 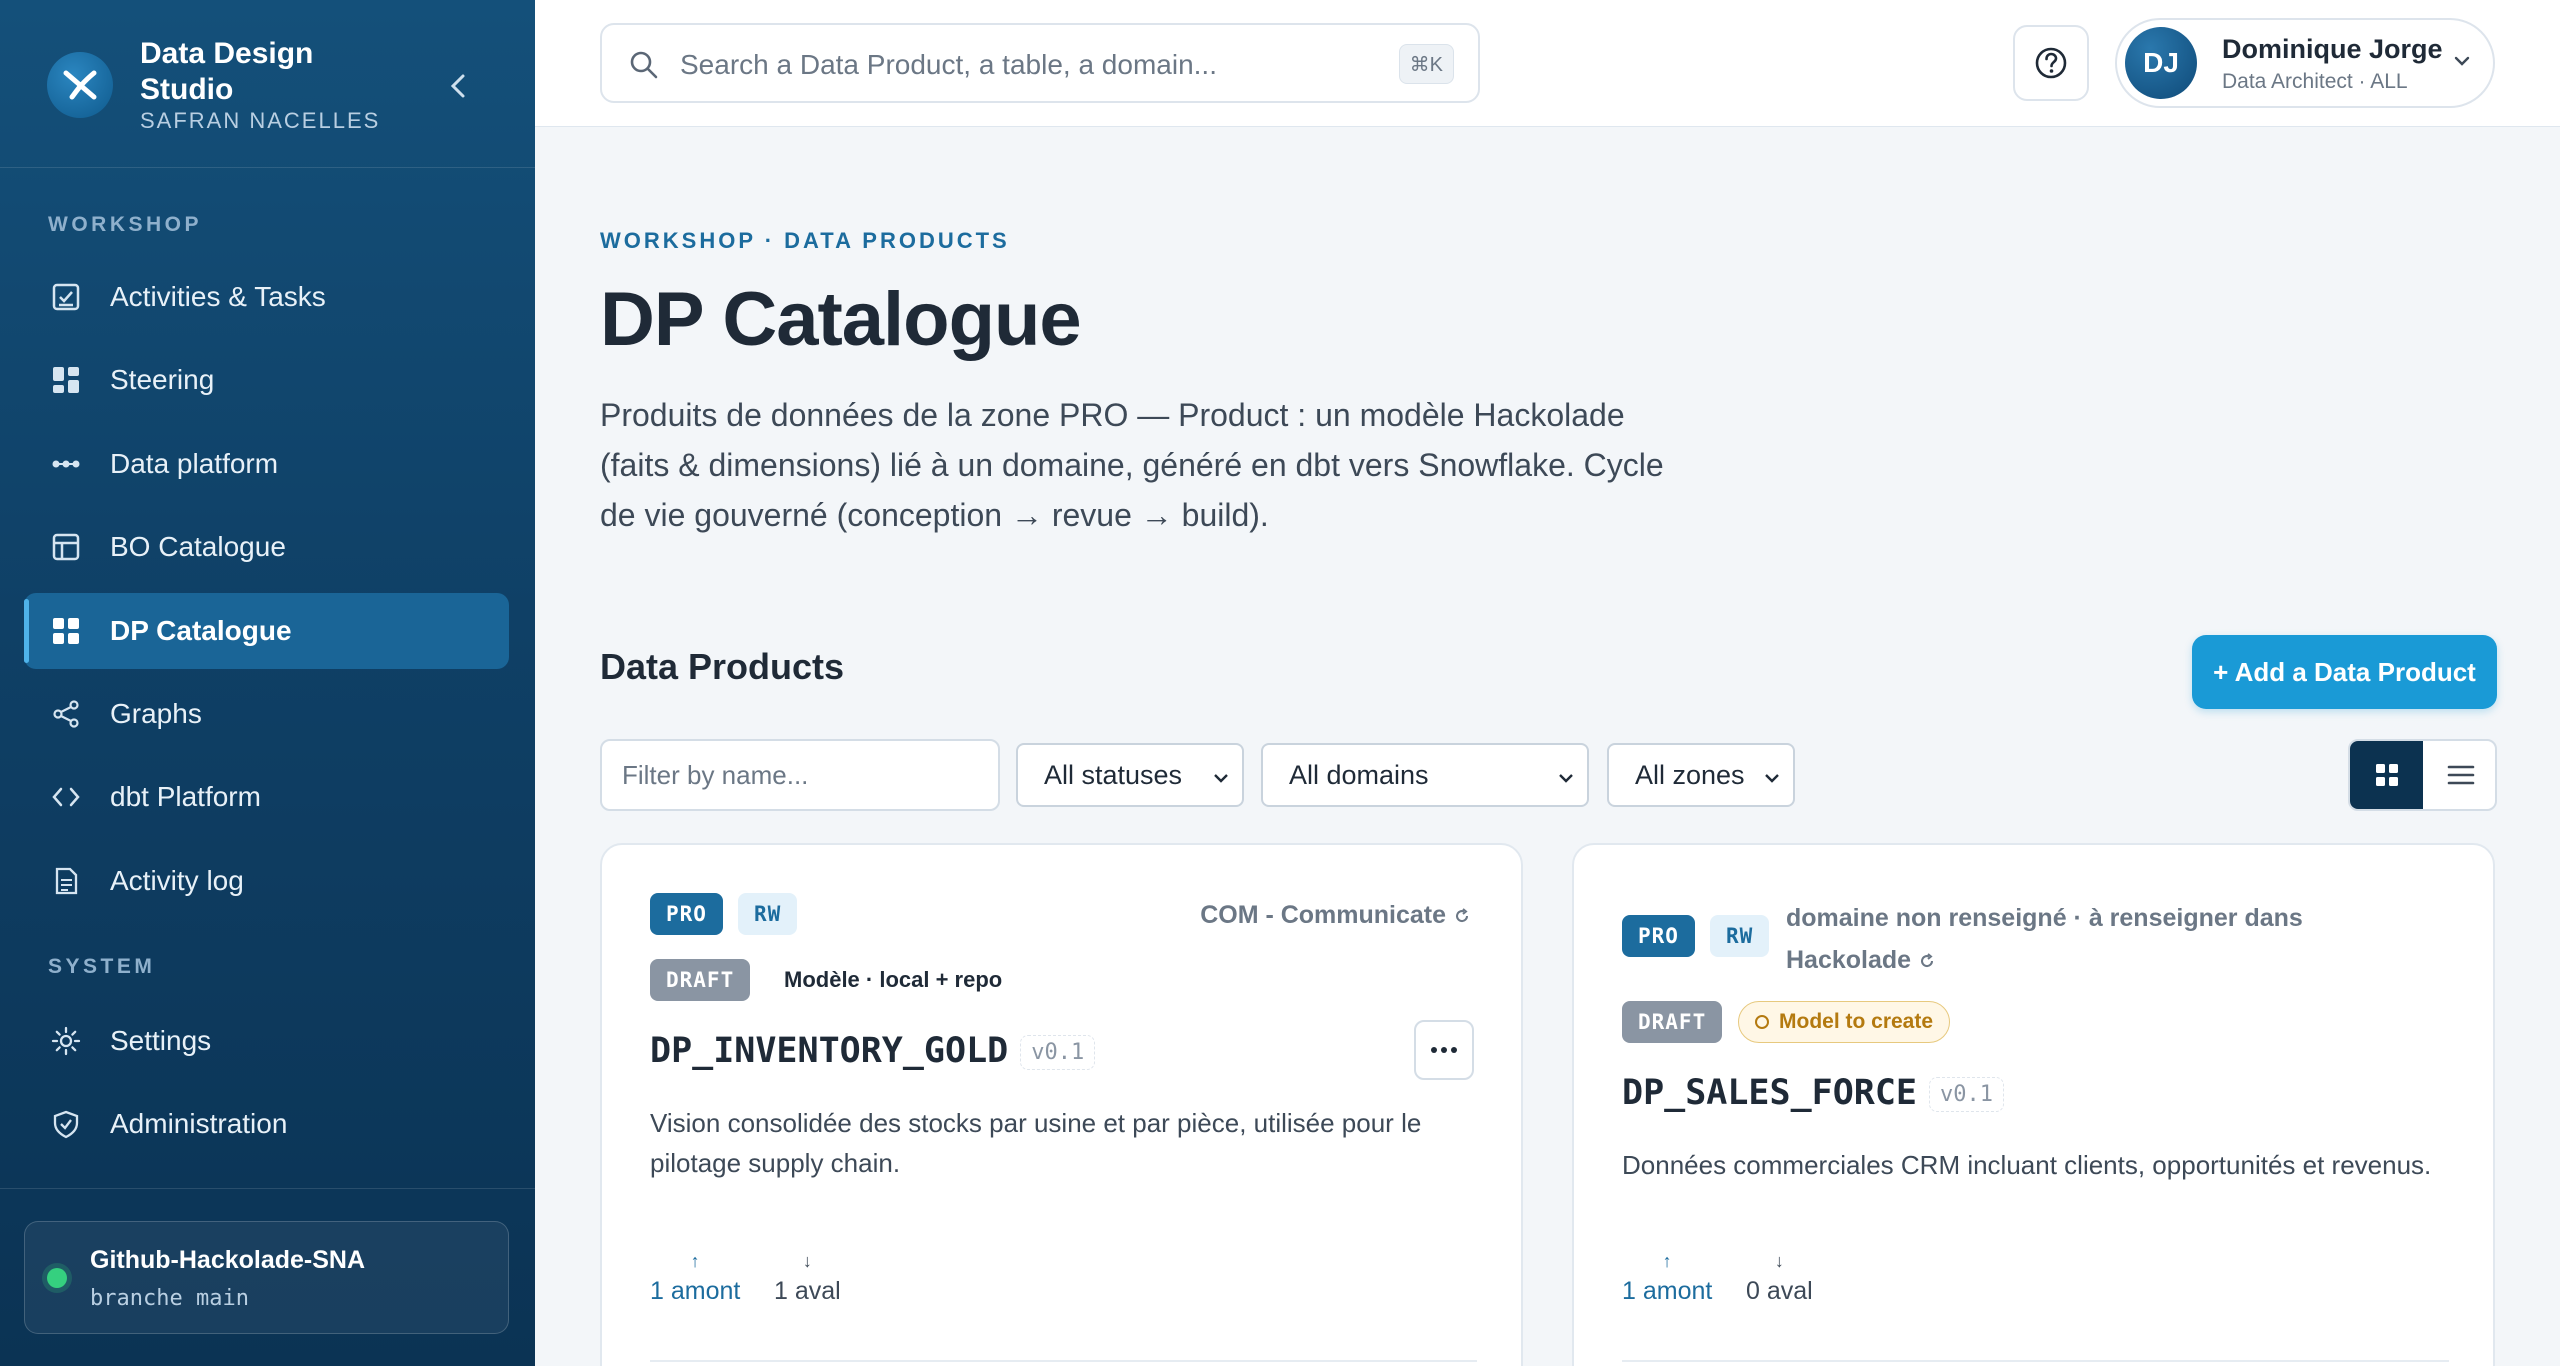 I want to click on document-icon, so click(x=66, y=881).